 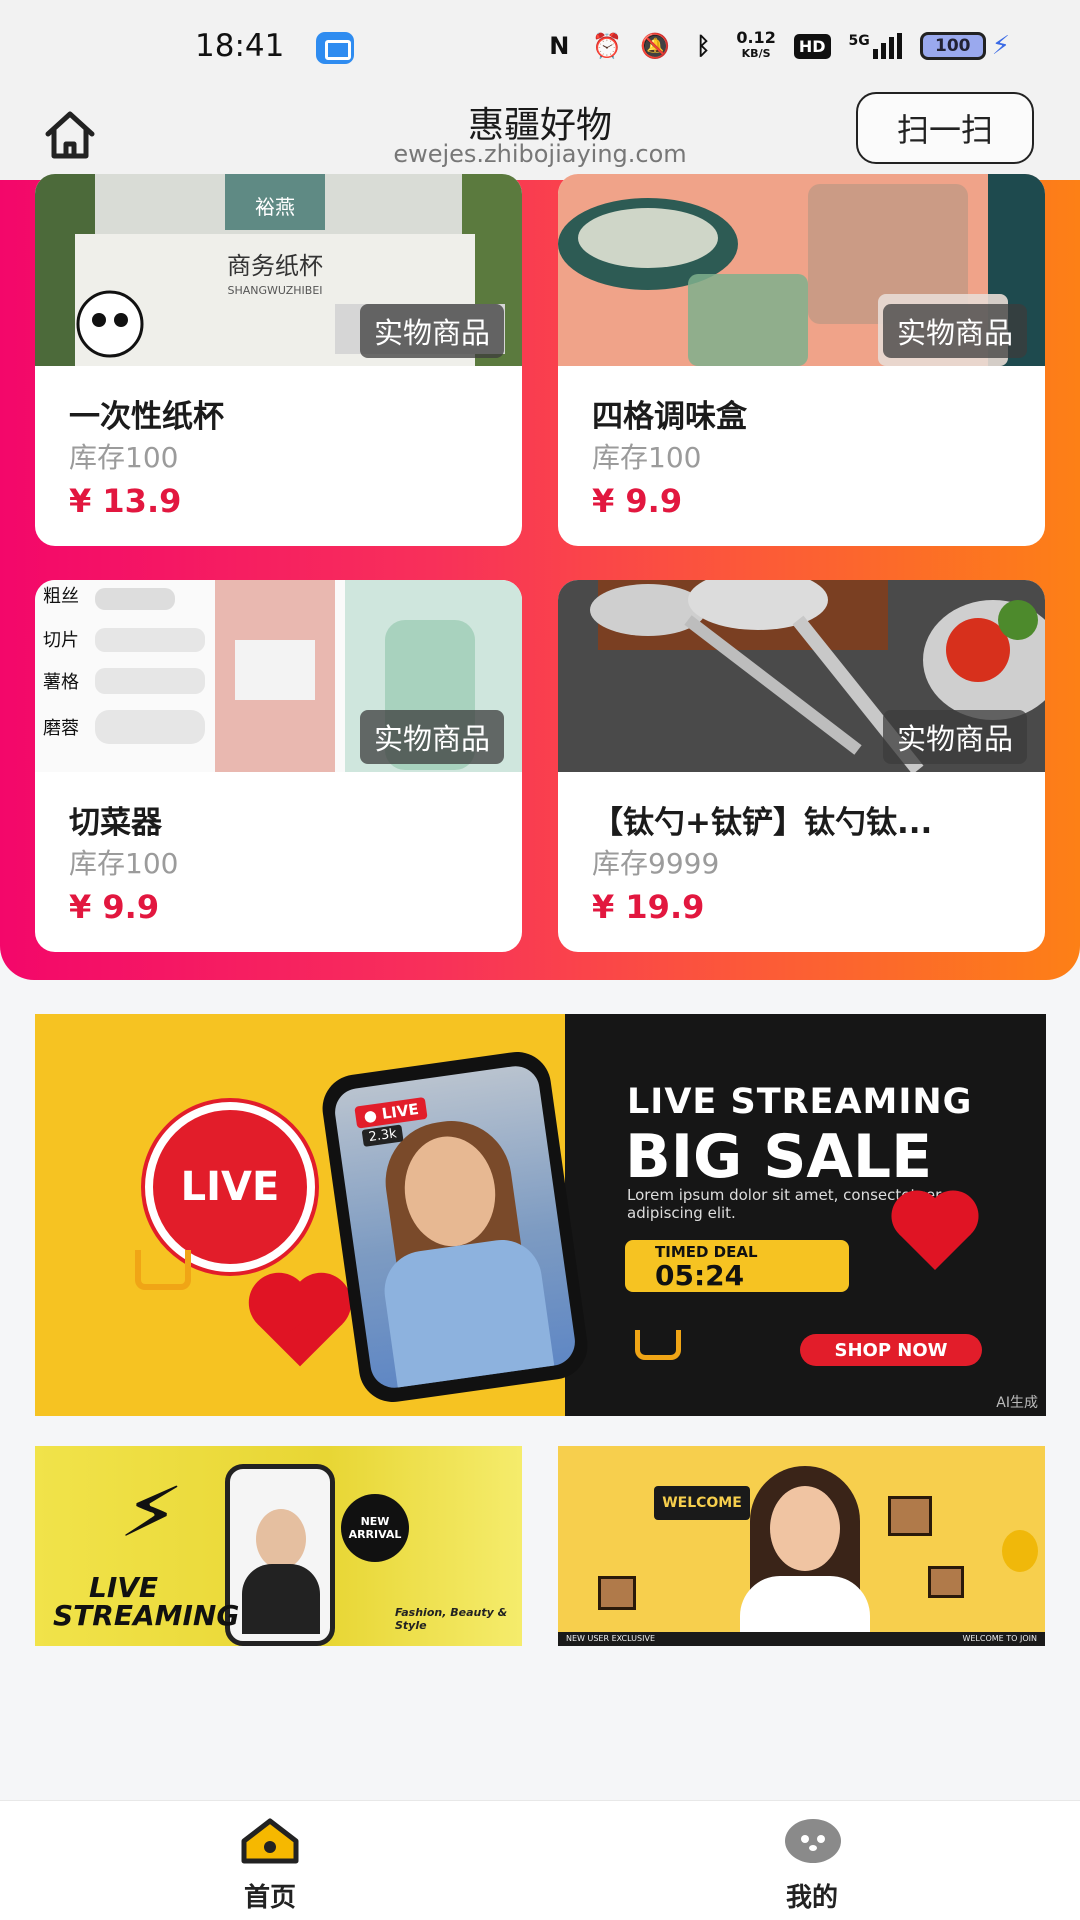 What do you see at coordinates (812, 1867) in the screenshot?
I see `tab-me: 我的` at bounding box center [812, 1867].